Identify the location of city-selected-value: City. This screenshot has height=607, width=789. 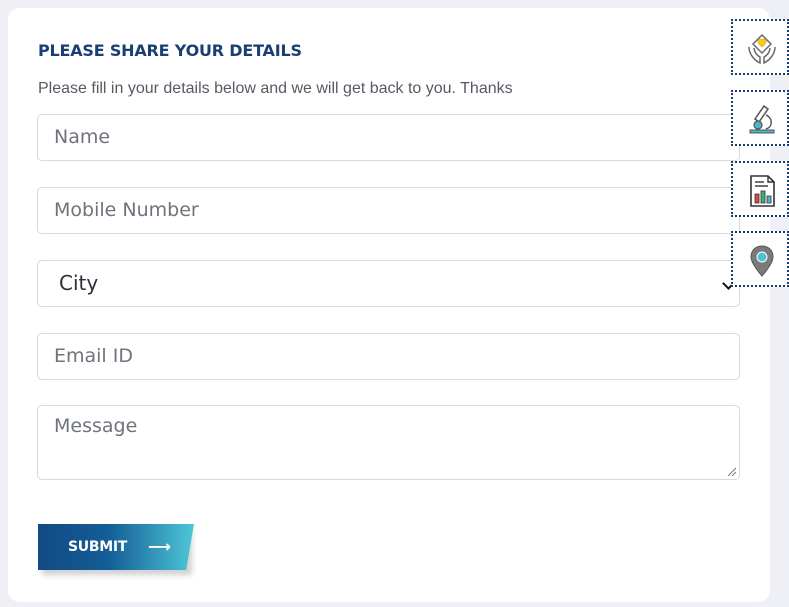
(79, 283).